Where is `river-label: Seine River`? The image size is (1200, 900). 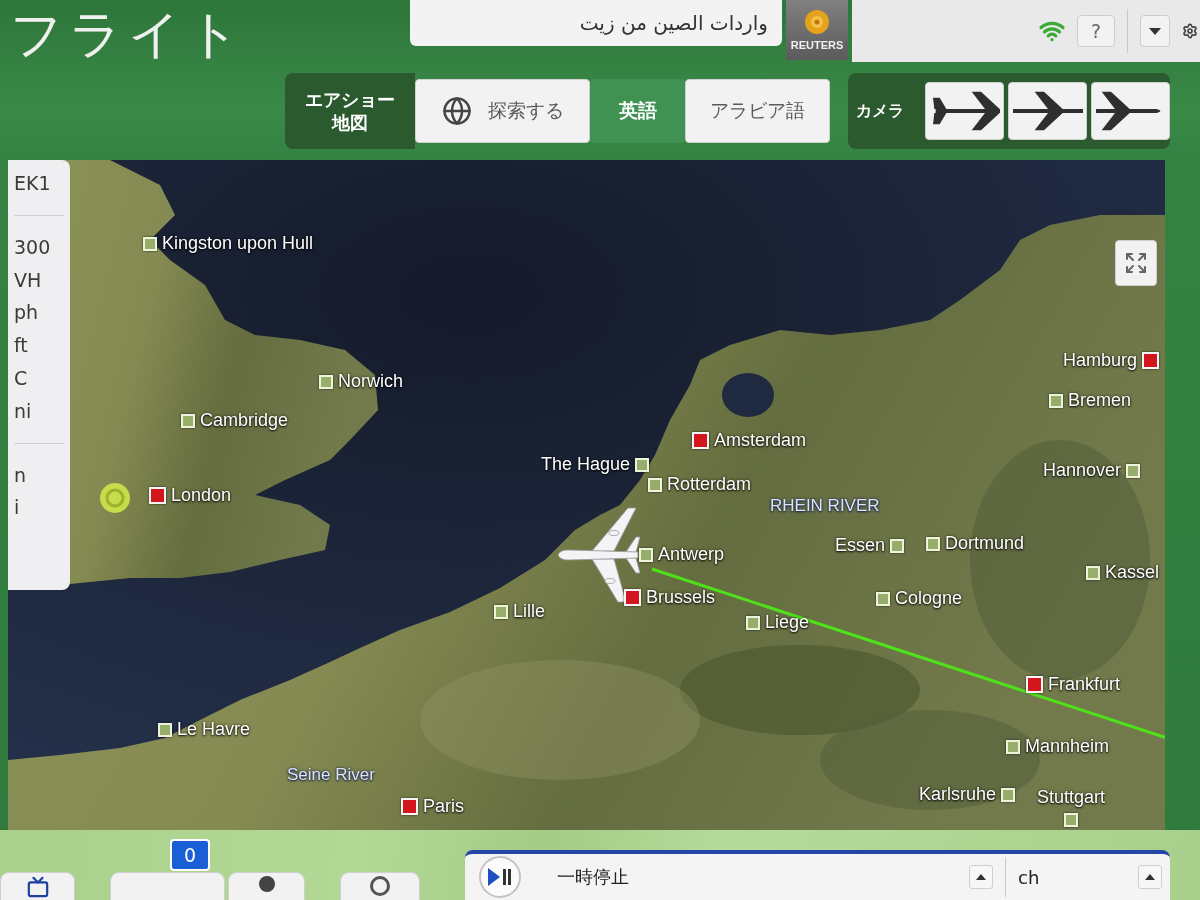
river-label: Seine River is located at coordinates (331, 775).